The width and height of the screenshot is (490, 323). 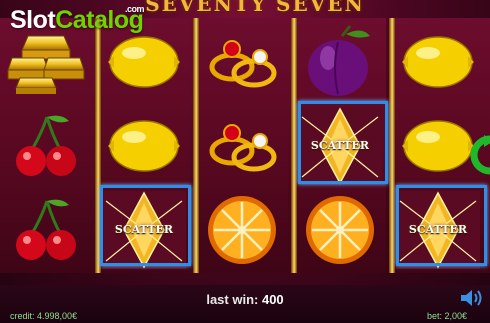 What do you see at coordinates (77, 19) in the screenshot?
I see `watermark-logo: SlotCatalog .com` at bounding box center [77, 19].